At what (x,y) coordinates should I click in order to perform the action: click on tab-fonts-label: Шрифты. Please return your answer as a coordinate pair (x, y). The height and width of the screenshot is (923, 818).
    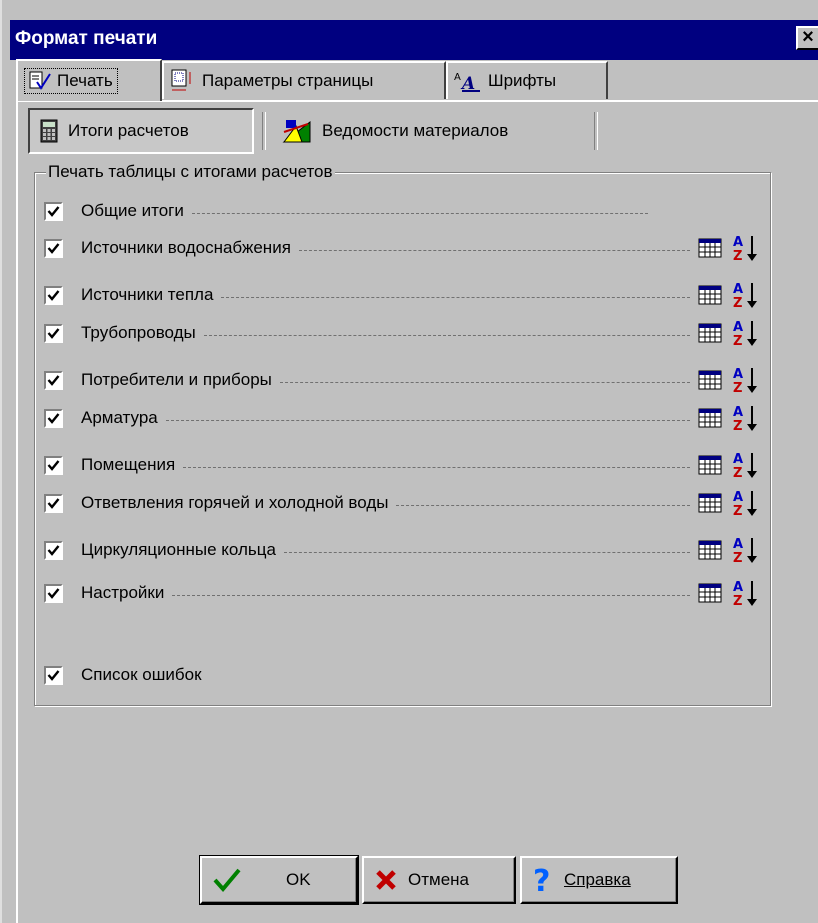
    Looking at the image, I should click on (522, 80).